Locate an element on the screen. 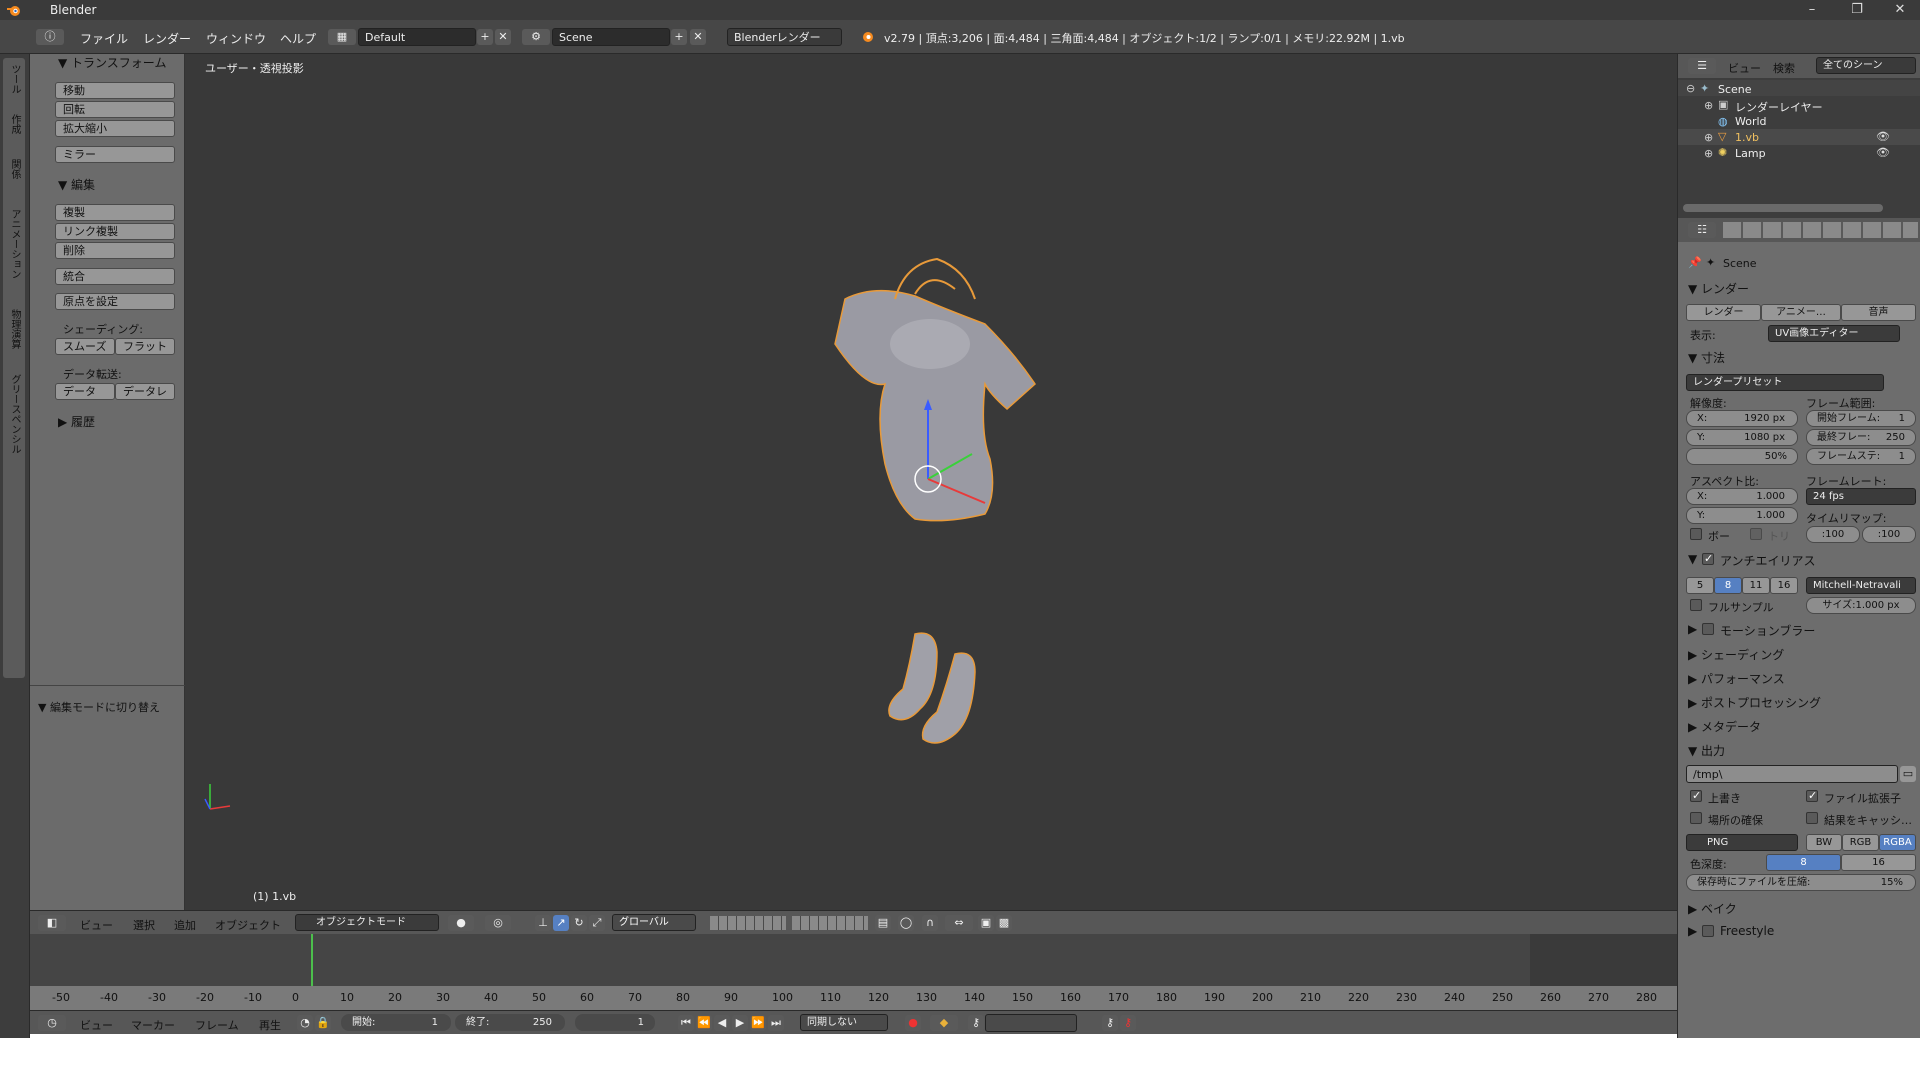 The image size is (1920, 1068). edit-panel-header: ▼ 編集 is located at coordinates (76, 184).